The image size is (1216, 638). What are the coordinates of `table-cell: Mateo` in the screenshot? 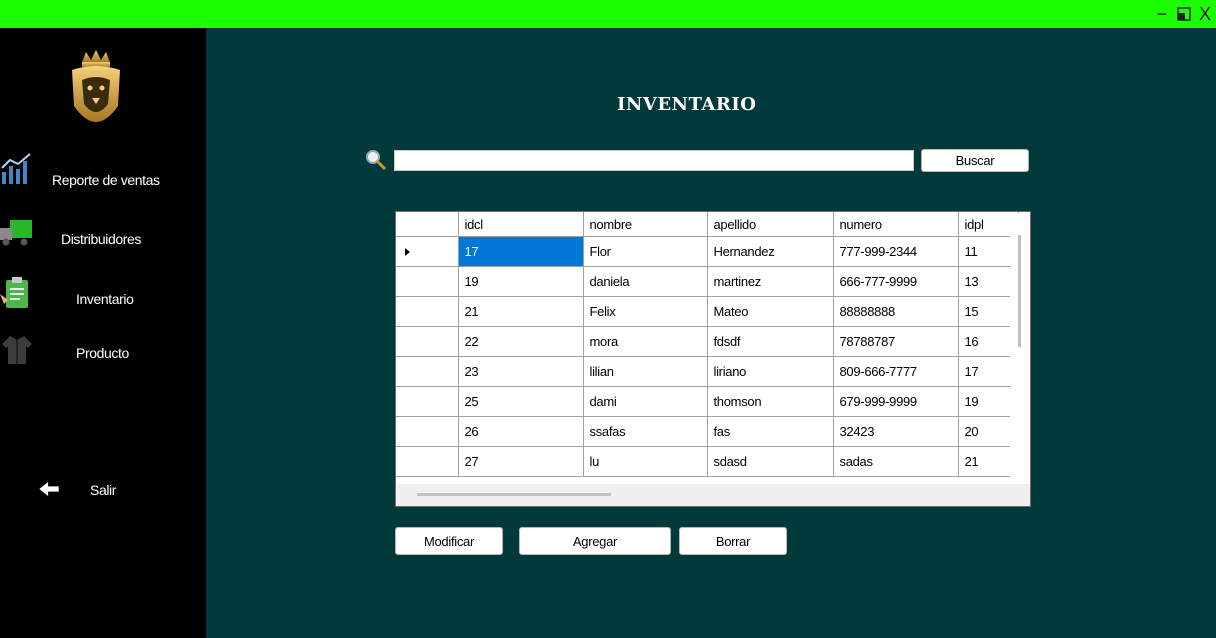 It's located at (770, 311).